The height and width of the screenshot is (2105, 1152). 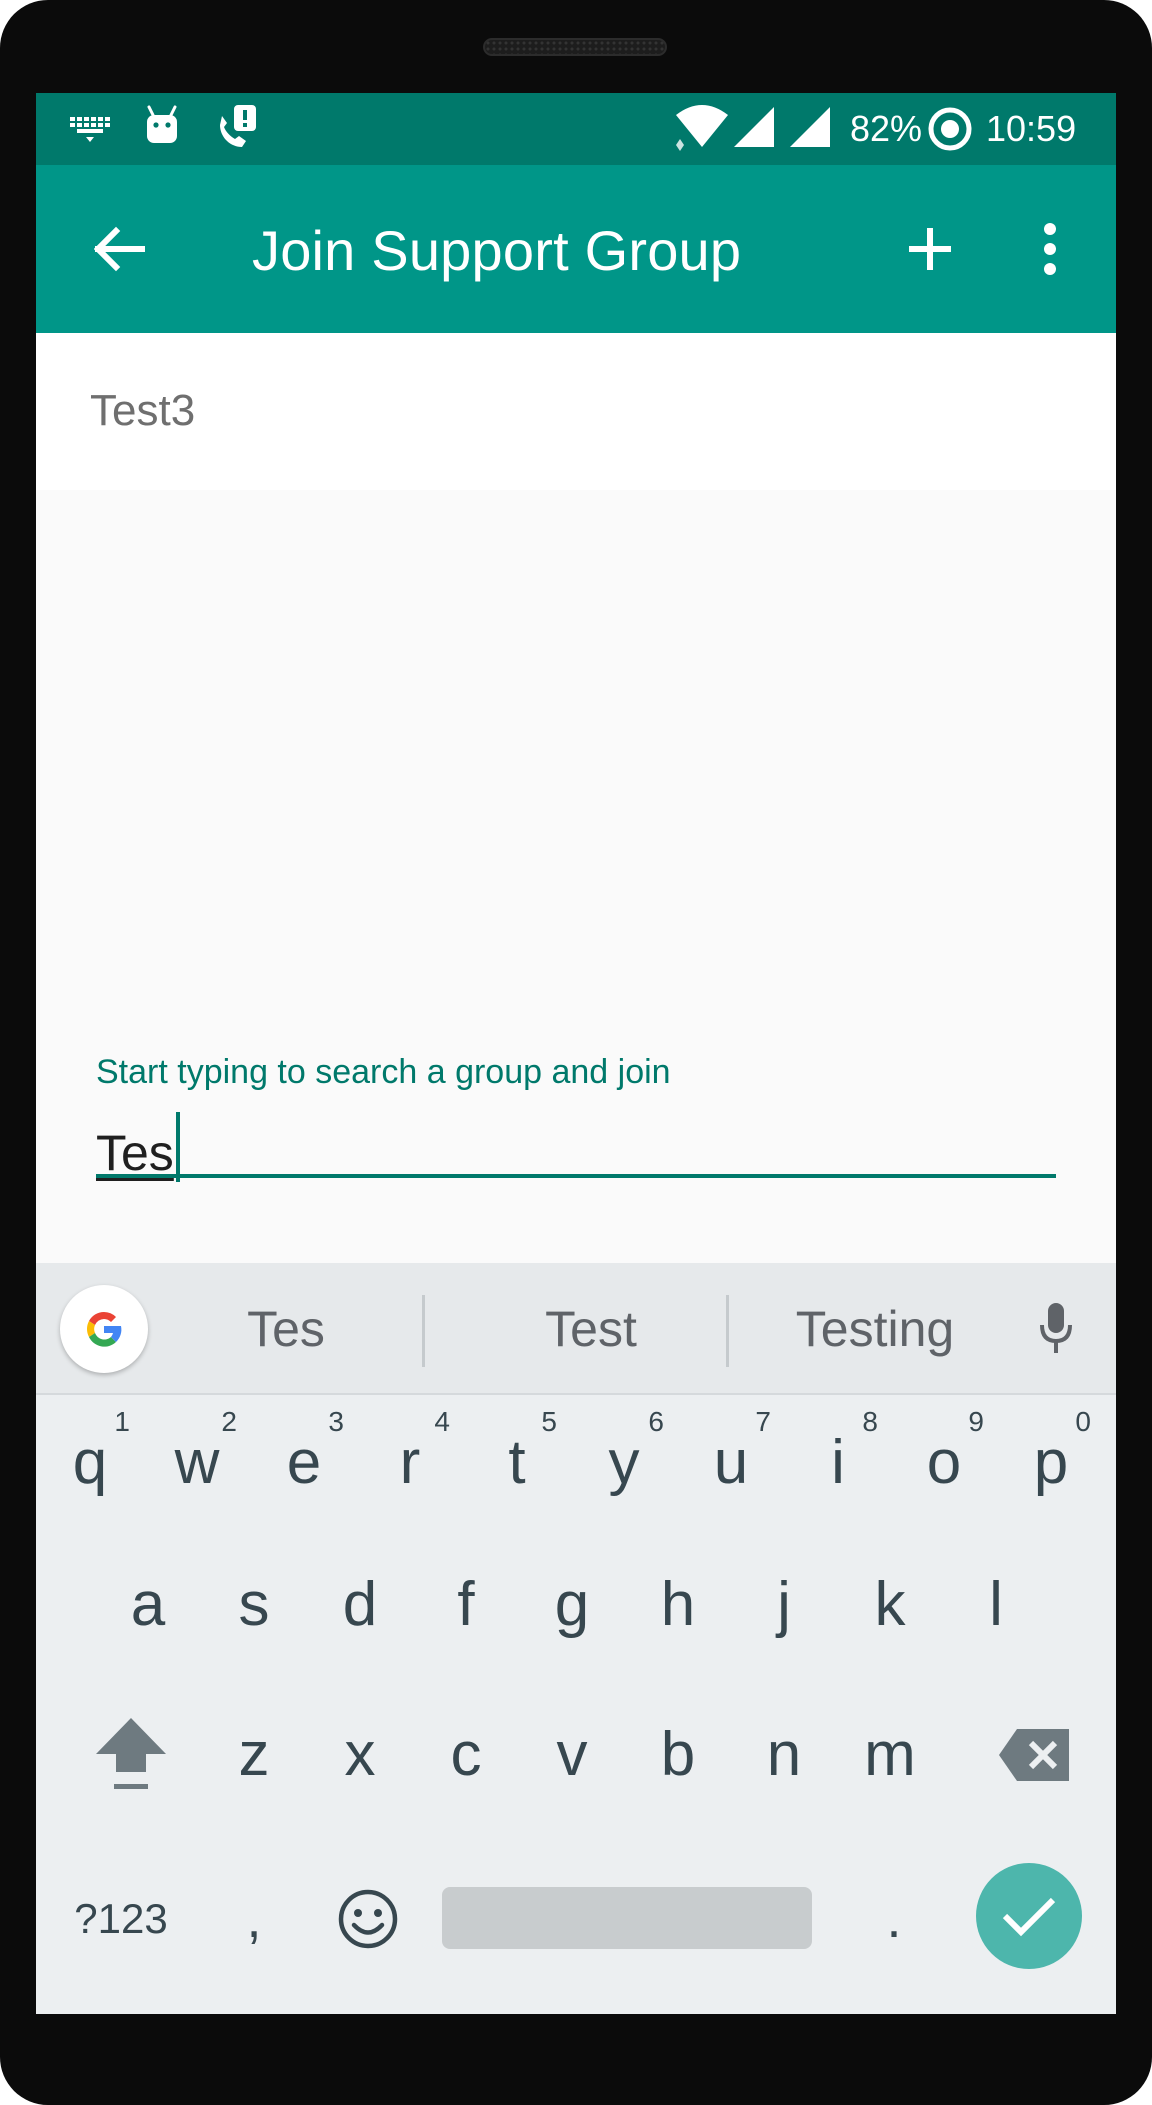 What do you see at coordinates (754, 129) in the screenshot?
I see `signal-icon` at bounding box center [754, 129].